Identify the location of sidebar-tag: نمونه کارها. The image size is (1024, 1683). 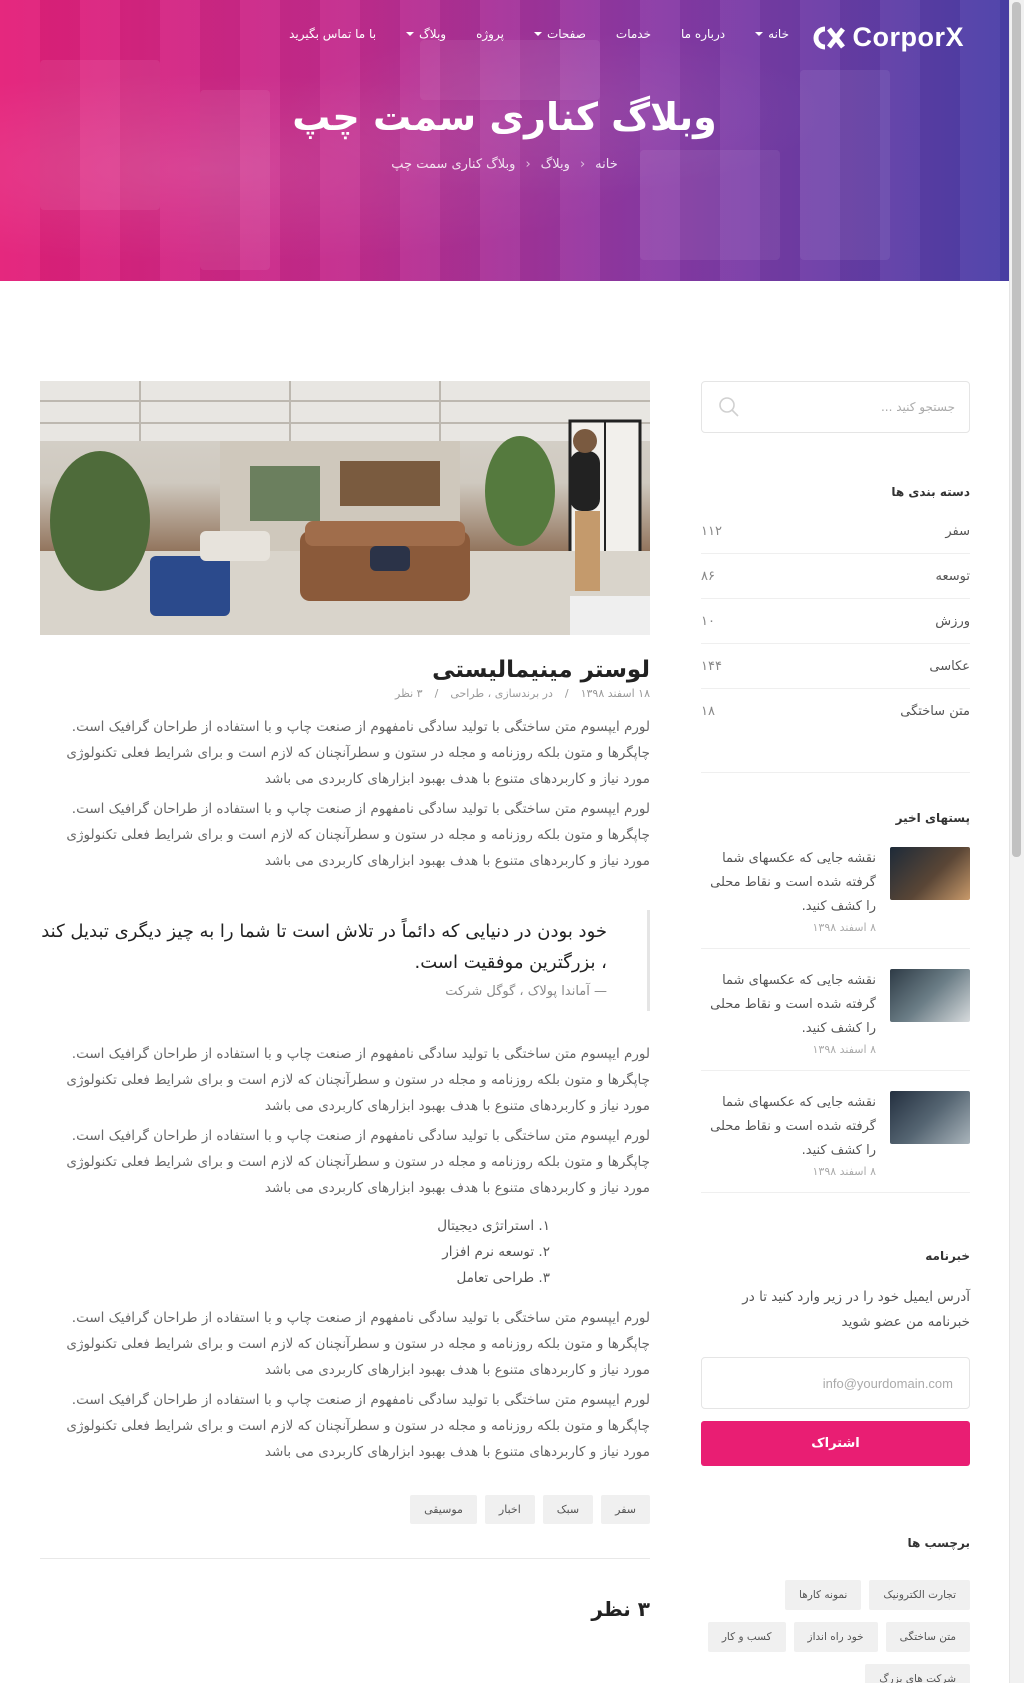
(823, 1595).